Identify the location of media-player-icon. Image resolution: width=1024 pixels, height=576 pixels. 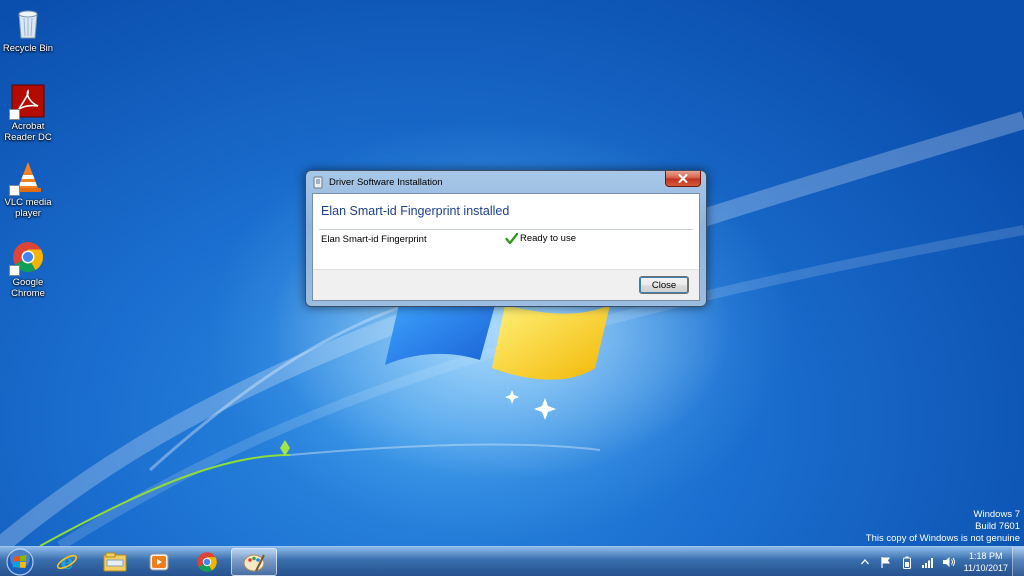
(159, 562).